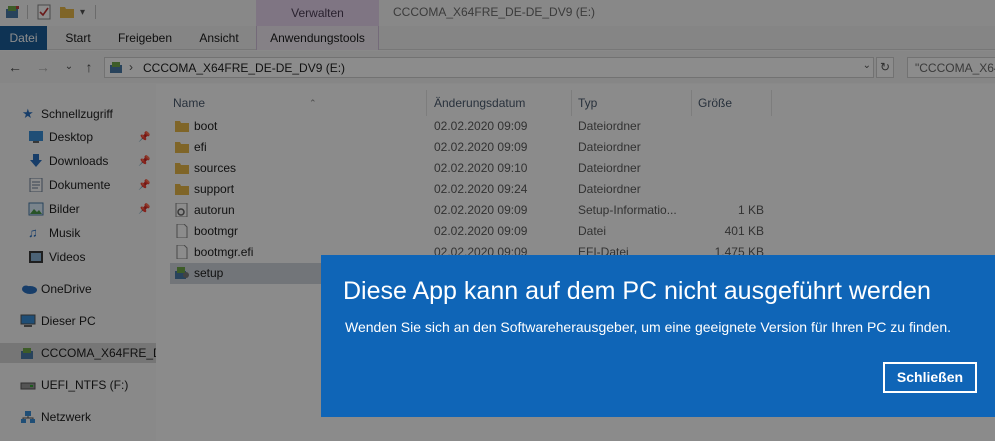 This screenshot has height=441, width=995. Describe the element at coordinates (930, 377) in the screenshot. I see `close-button: Schließen` at that location.